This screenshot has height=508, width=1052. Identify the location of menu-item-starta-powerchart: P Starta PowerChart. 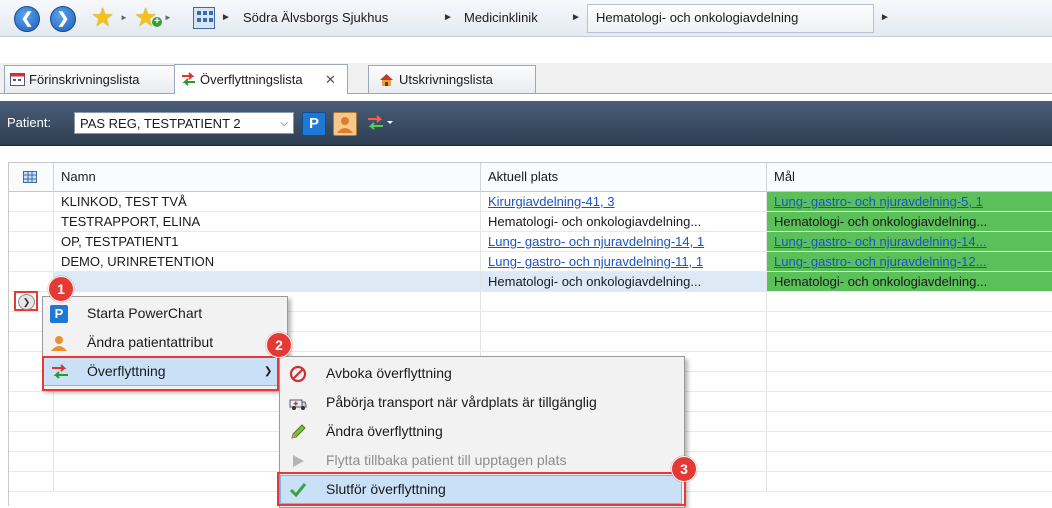
(164, 313).